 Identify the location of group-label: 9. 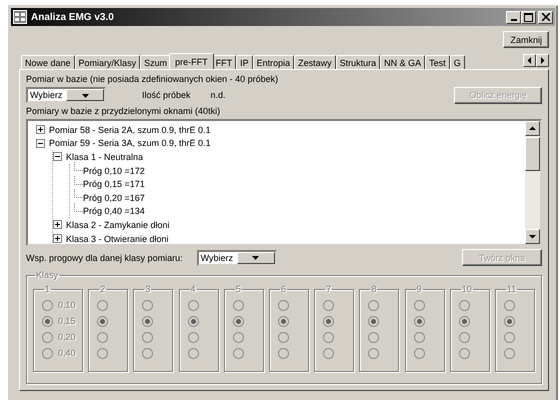
(419, 289).